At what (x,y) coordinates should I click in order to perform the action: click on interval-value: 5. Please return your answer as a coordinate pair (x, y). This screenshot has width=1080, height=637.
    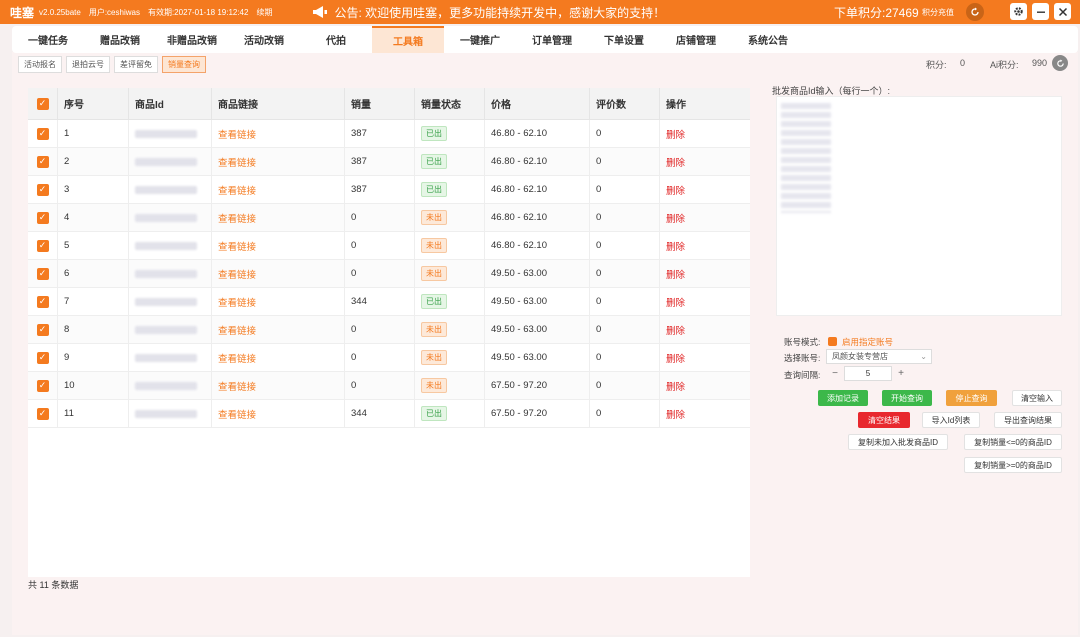
    Looking at the image, I should click on (868, 373).